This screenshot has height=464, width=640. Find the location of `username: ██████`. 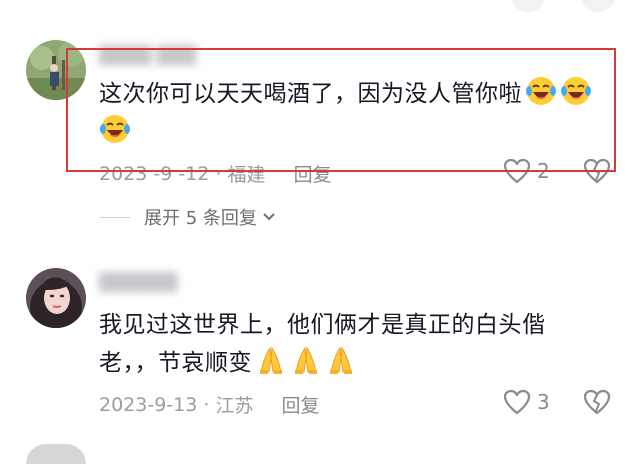

username: ██████ is located at coordinates (138, 283).